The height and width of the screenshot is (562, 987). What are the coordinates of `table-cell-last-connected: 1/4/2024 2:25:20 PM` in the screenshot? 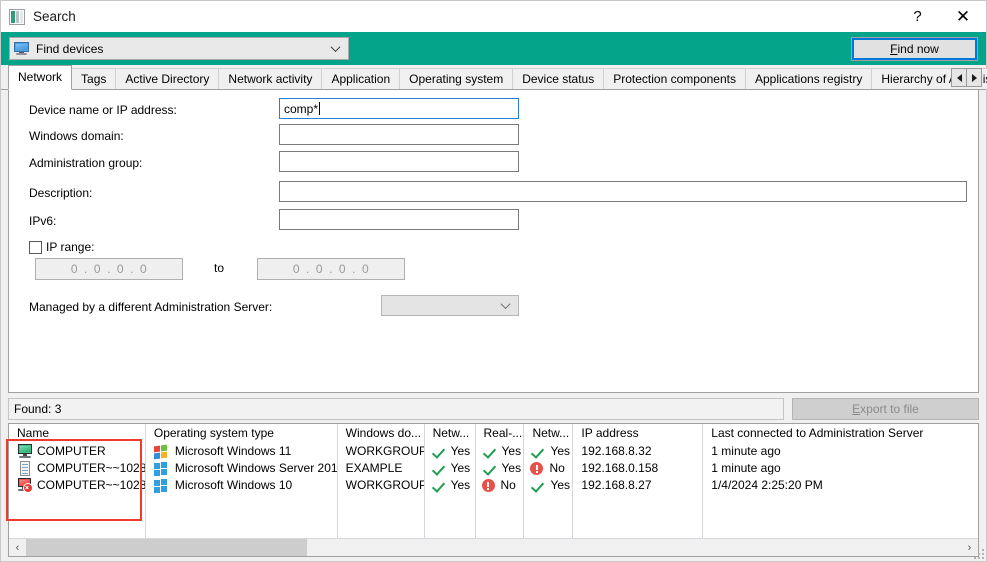 It's located at (840, 485).